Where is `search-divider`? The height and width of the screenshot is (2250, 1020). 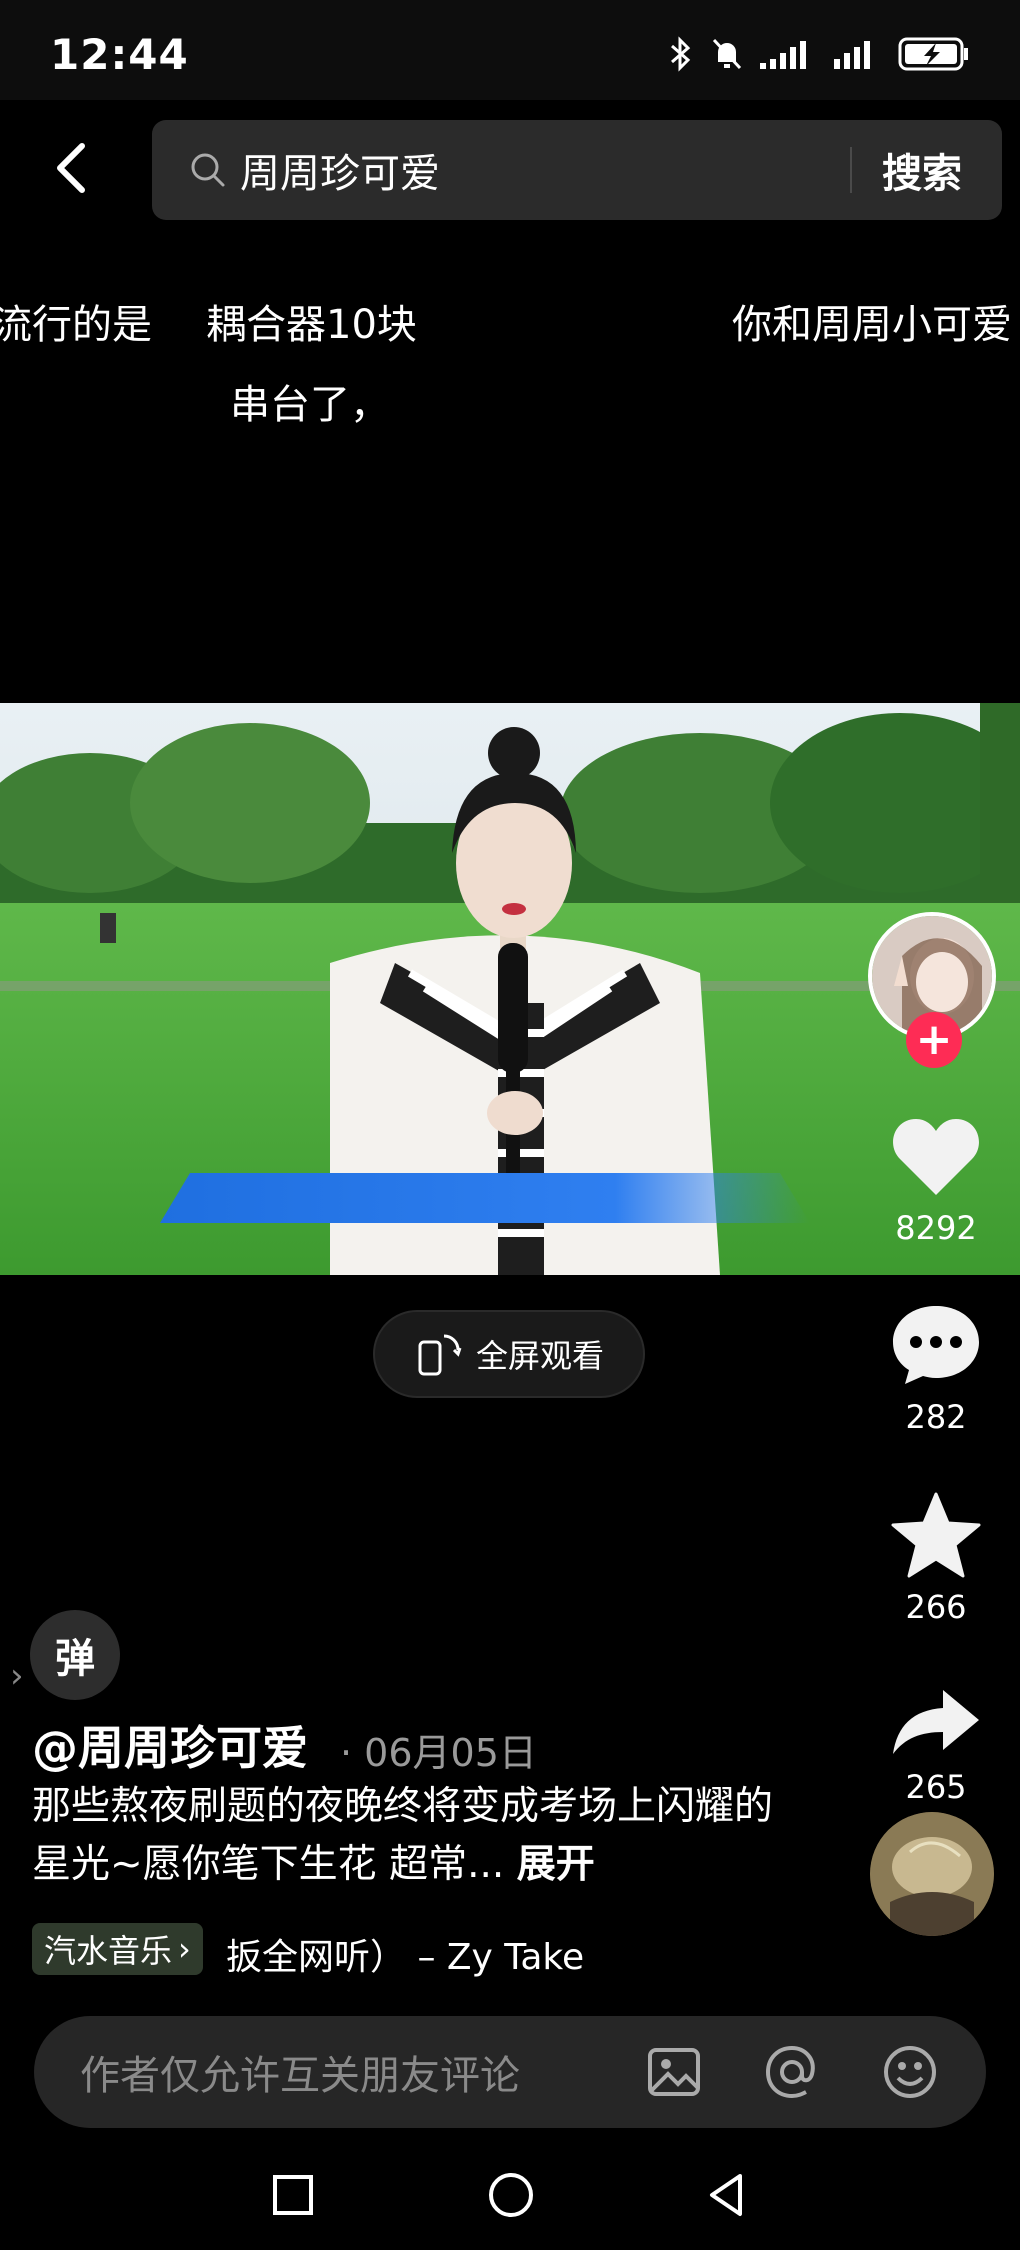 search-divider is located at coordinates (851, 170).